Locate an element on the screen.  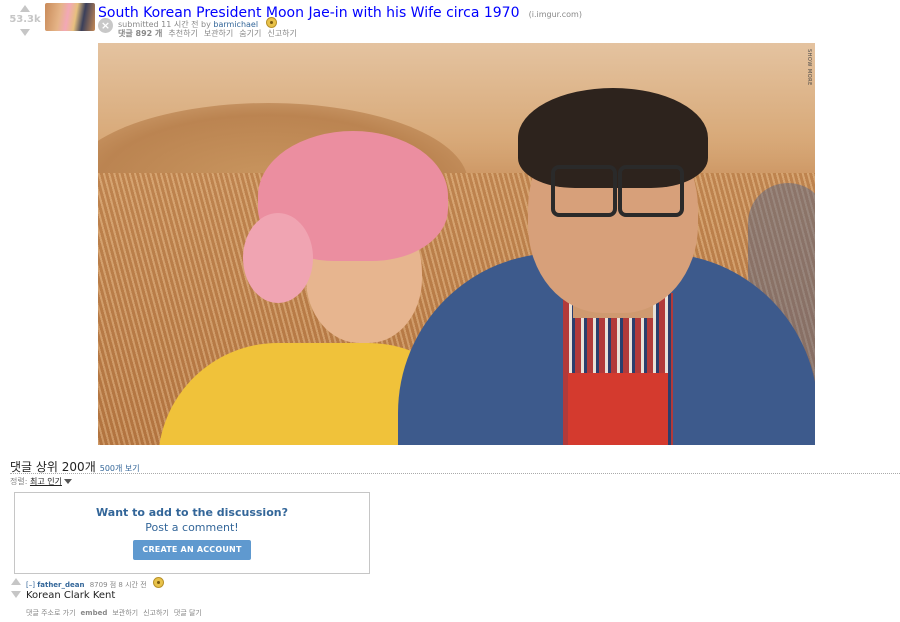
comments-divider is located at coordinates (455, 473).